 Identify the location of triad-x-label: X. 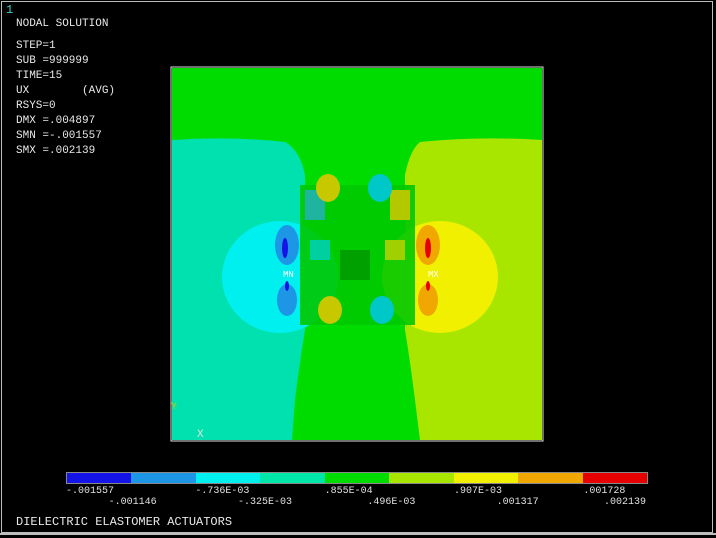
(200, 435).